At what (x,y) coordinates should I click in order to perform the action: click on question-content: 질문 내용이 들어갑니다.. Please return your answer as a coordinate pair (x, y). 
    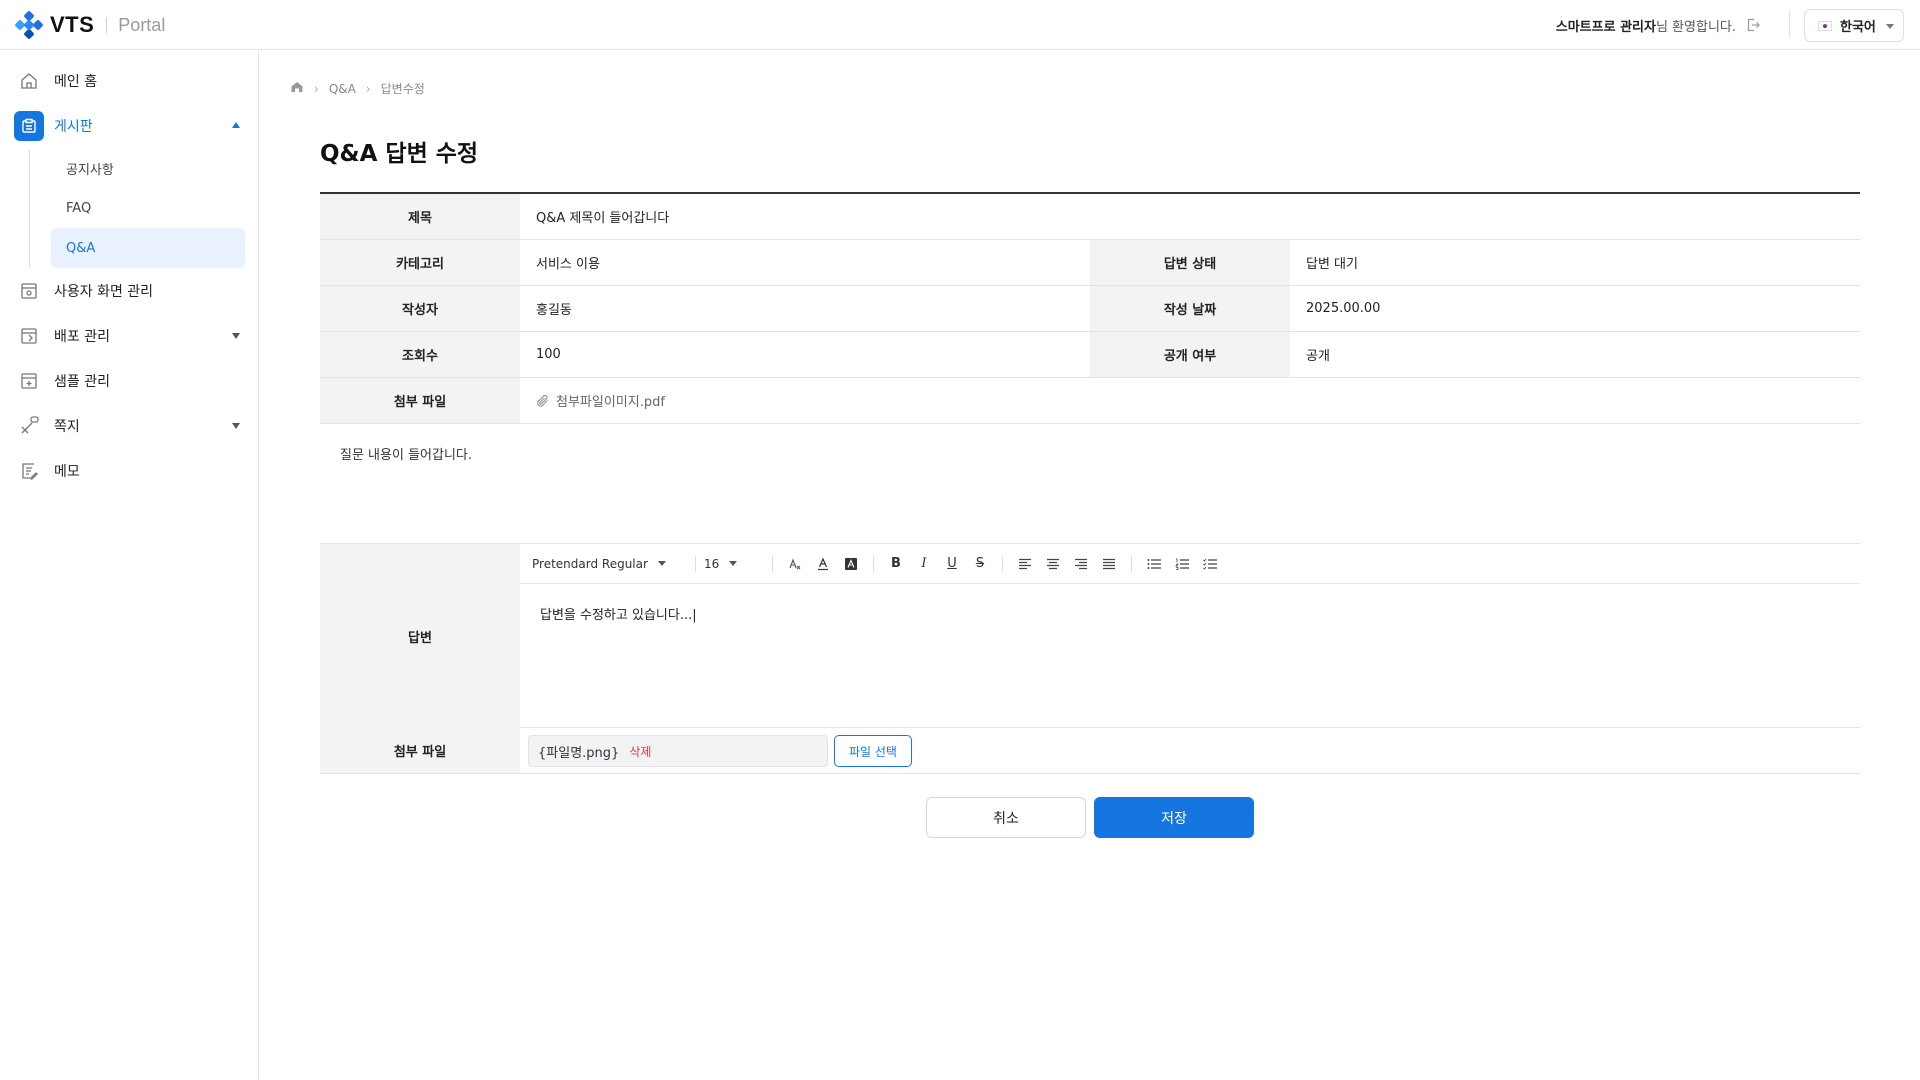
    Looking at the image, I should click on (1090, 484).